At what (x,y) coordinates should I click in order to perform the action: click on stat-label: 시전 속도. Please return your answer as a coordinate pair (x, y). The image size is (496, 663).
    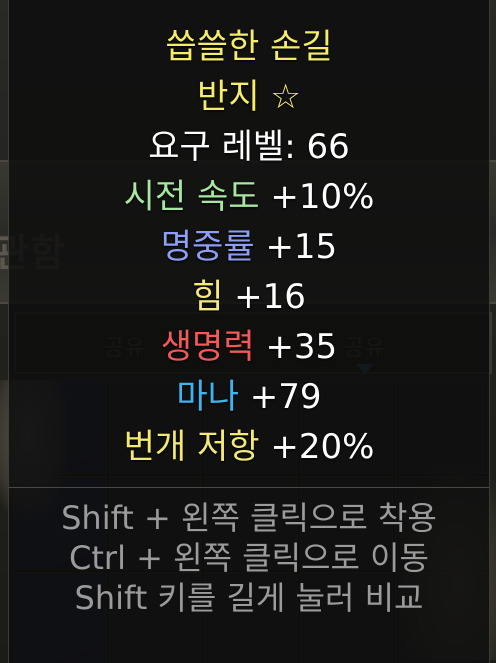
    Looking at the image, I should click on (191, 197).